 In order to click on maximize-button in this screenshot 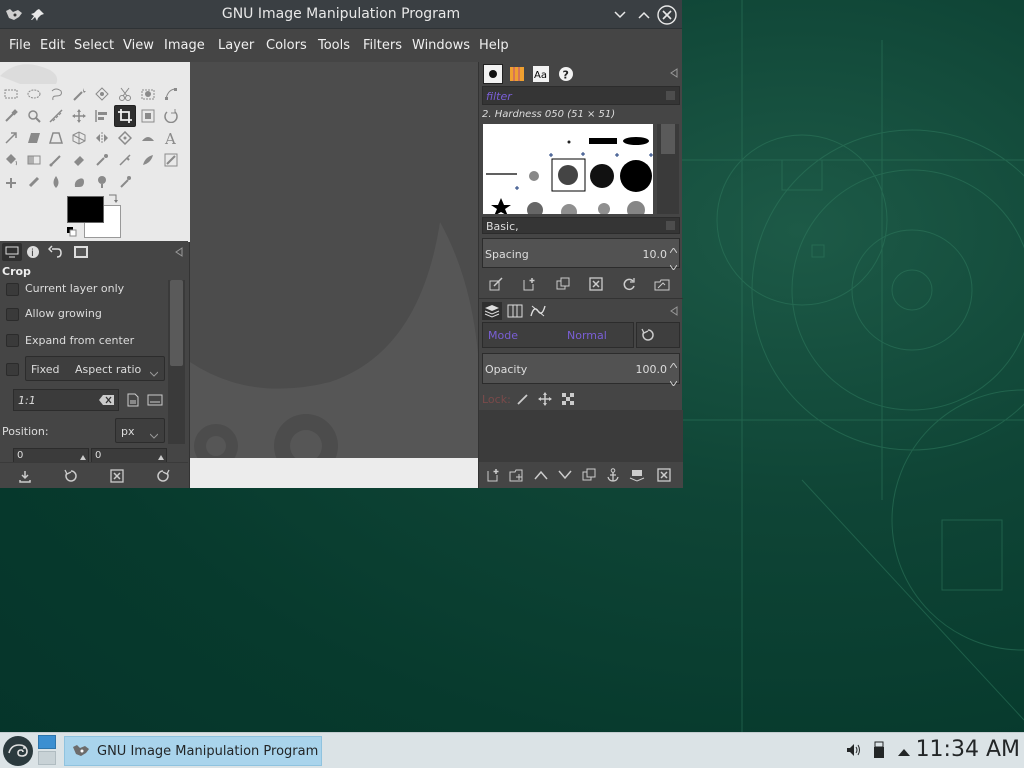, I will do `click(644, 15)`.